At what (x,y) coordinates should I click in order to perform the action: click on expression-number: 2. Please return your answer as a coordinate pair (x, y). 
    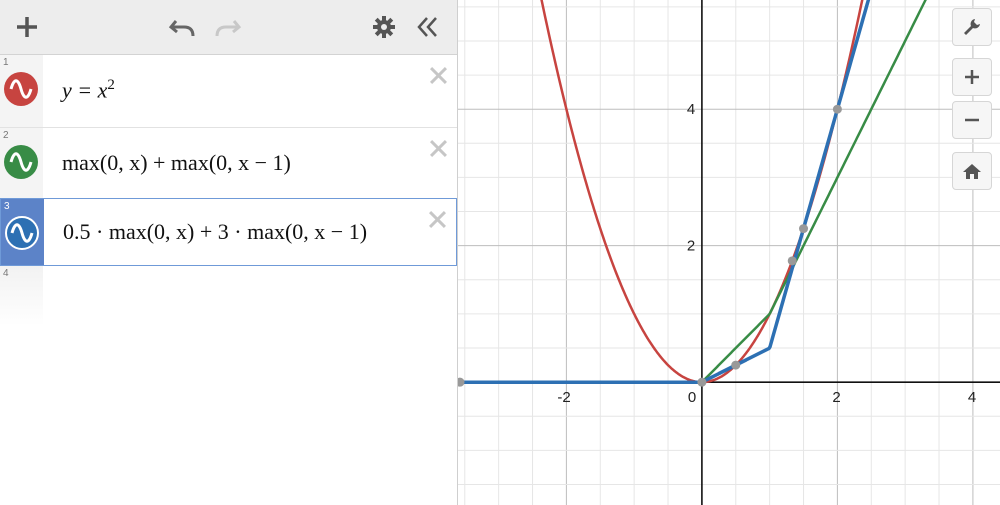
    Looking at the image, I should click on (6, 135).